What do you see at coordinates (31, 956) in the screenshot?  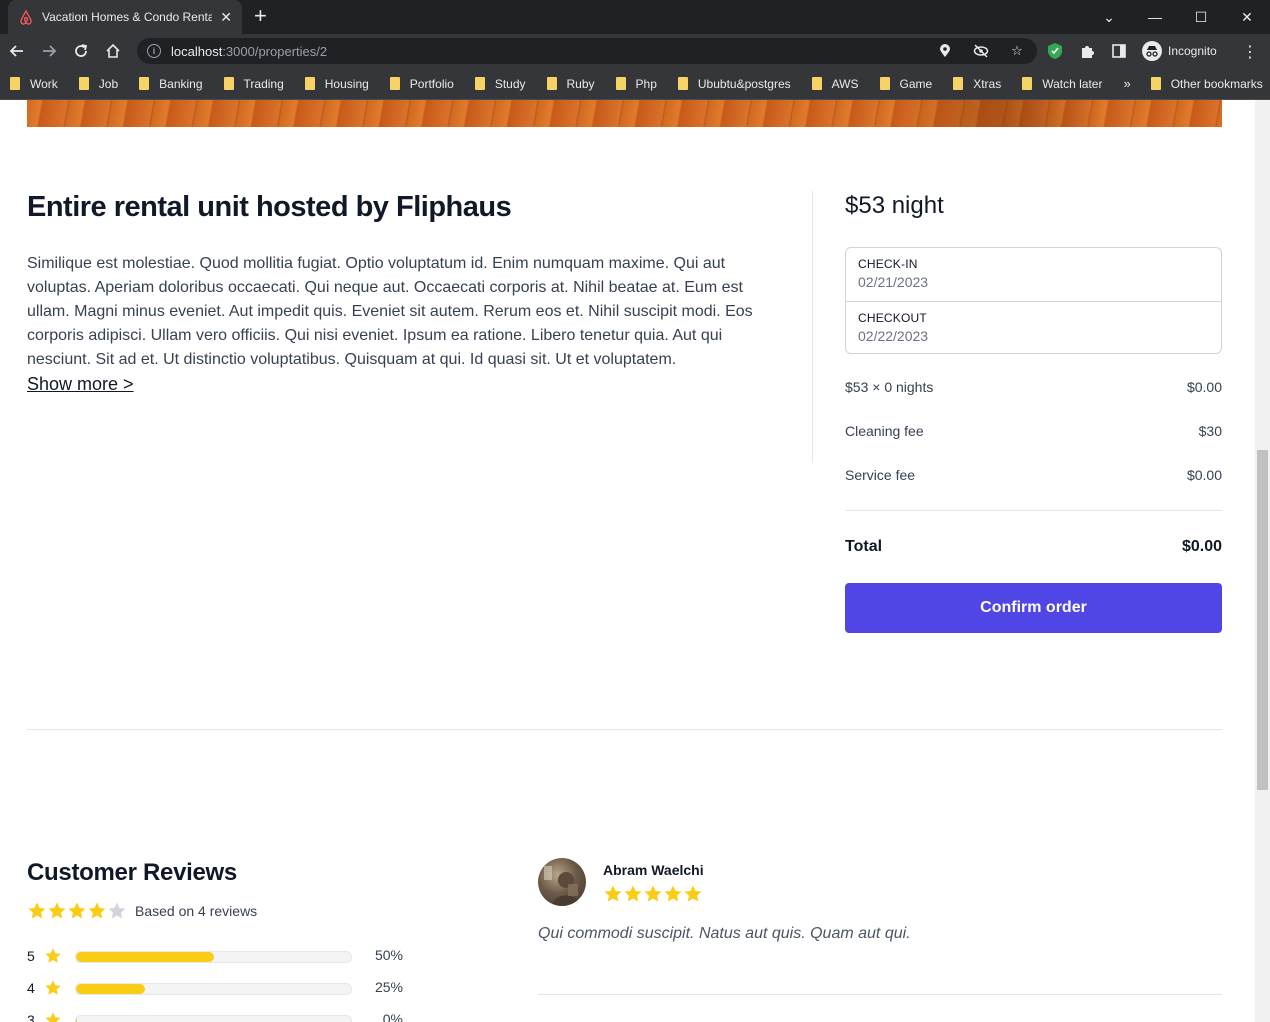 I see `rating-stars-value: 5` at bounding box center [31, 956].